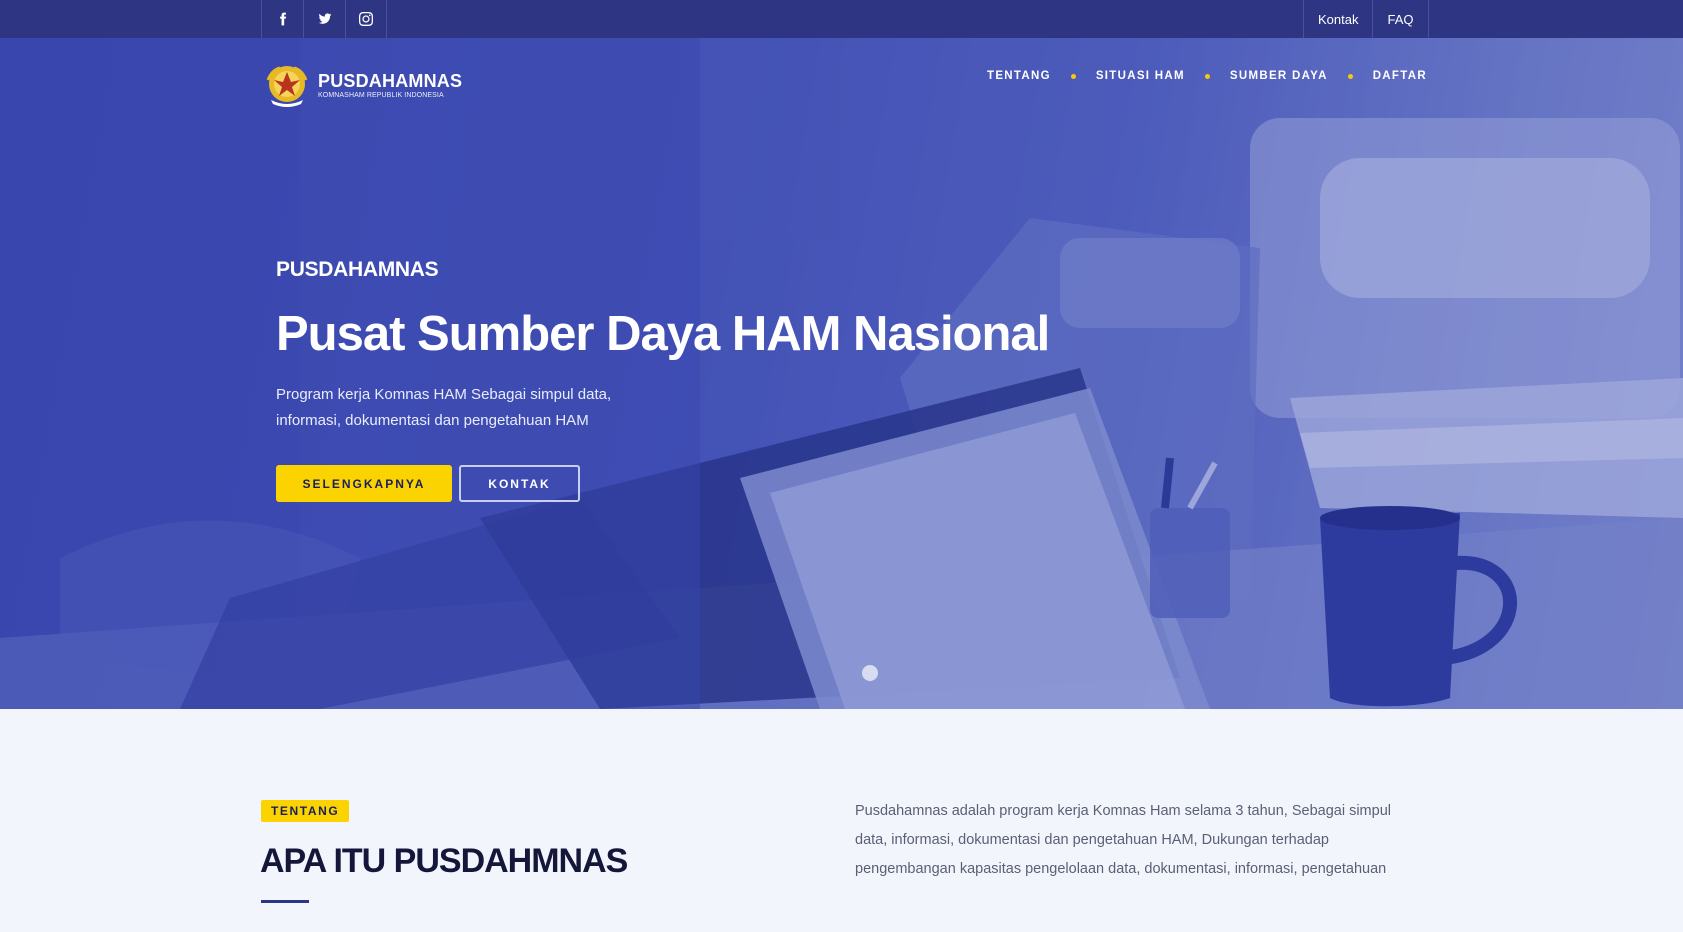 Image resolution: width=1683 pixels, height=932 pixels. I want to click on facebook-icon, so click(282, 19).